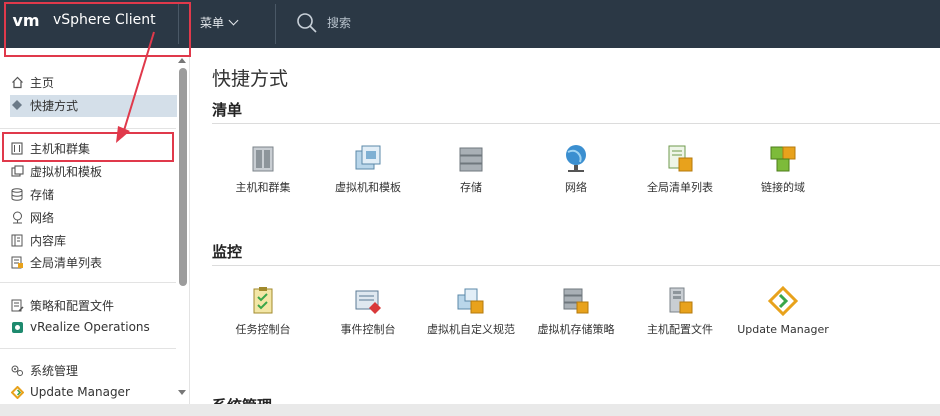 Image resolution: width=940 pixels, height=416 pixels. What do you see at coordinates (576, 158) in the screenshot?
I see `network-globe-icon` at bounding box center [576, 158].